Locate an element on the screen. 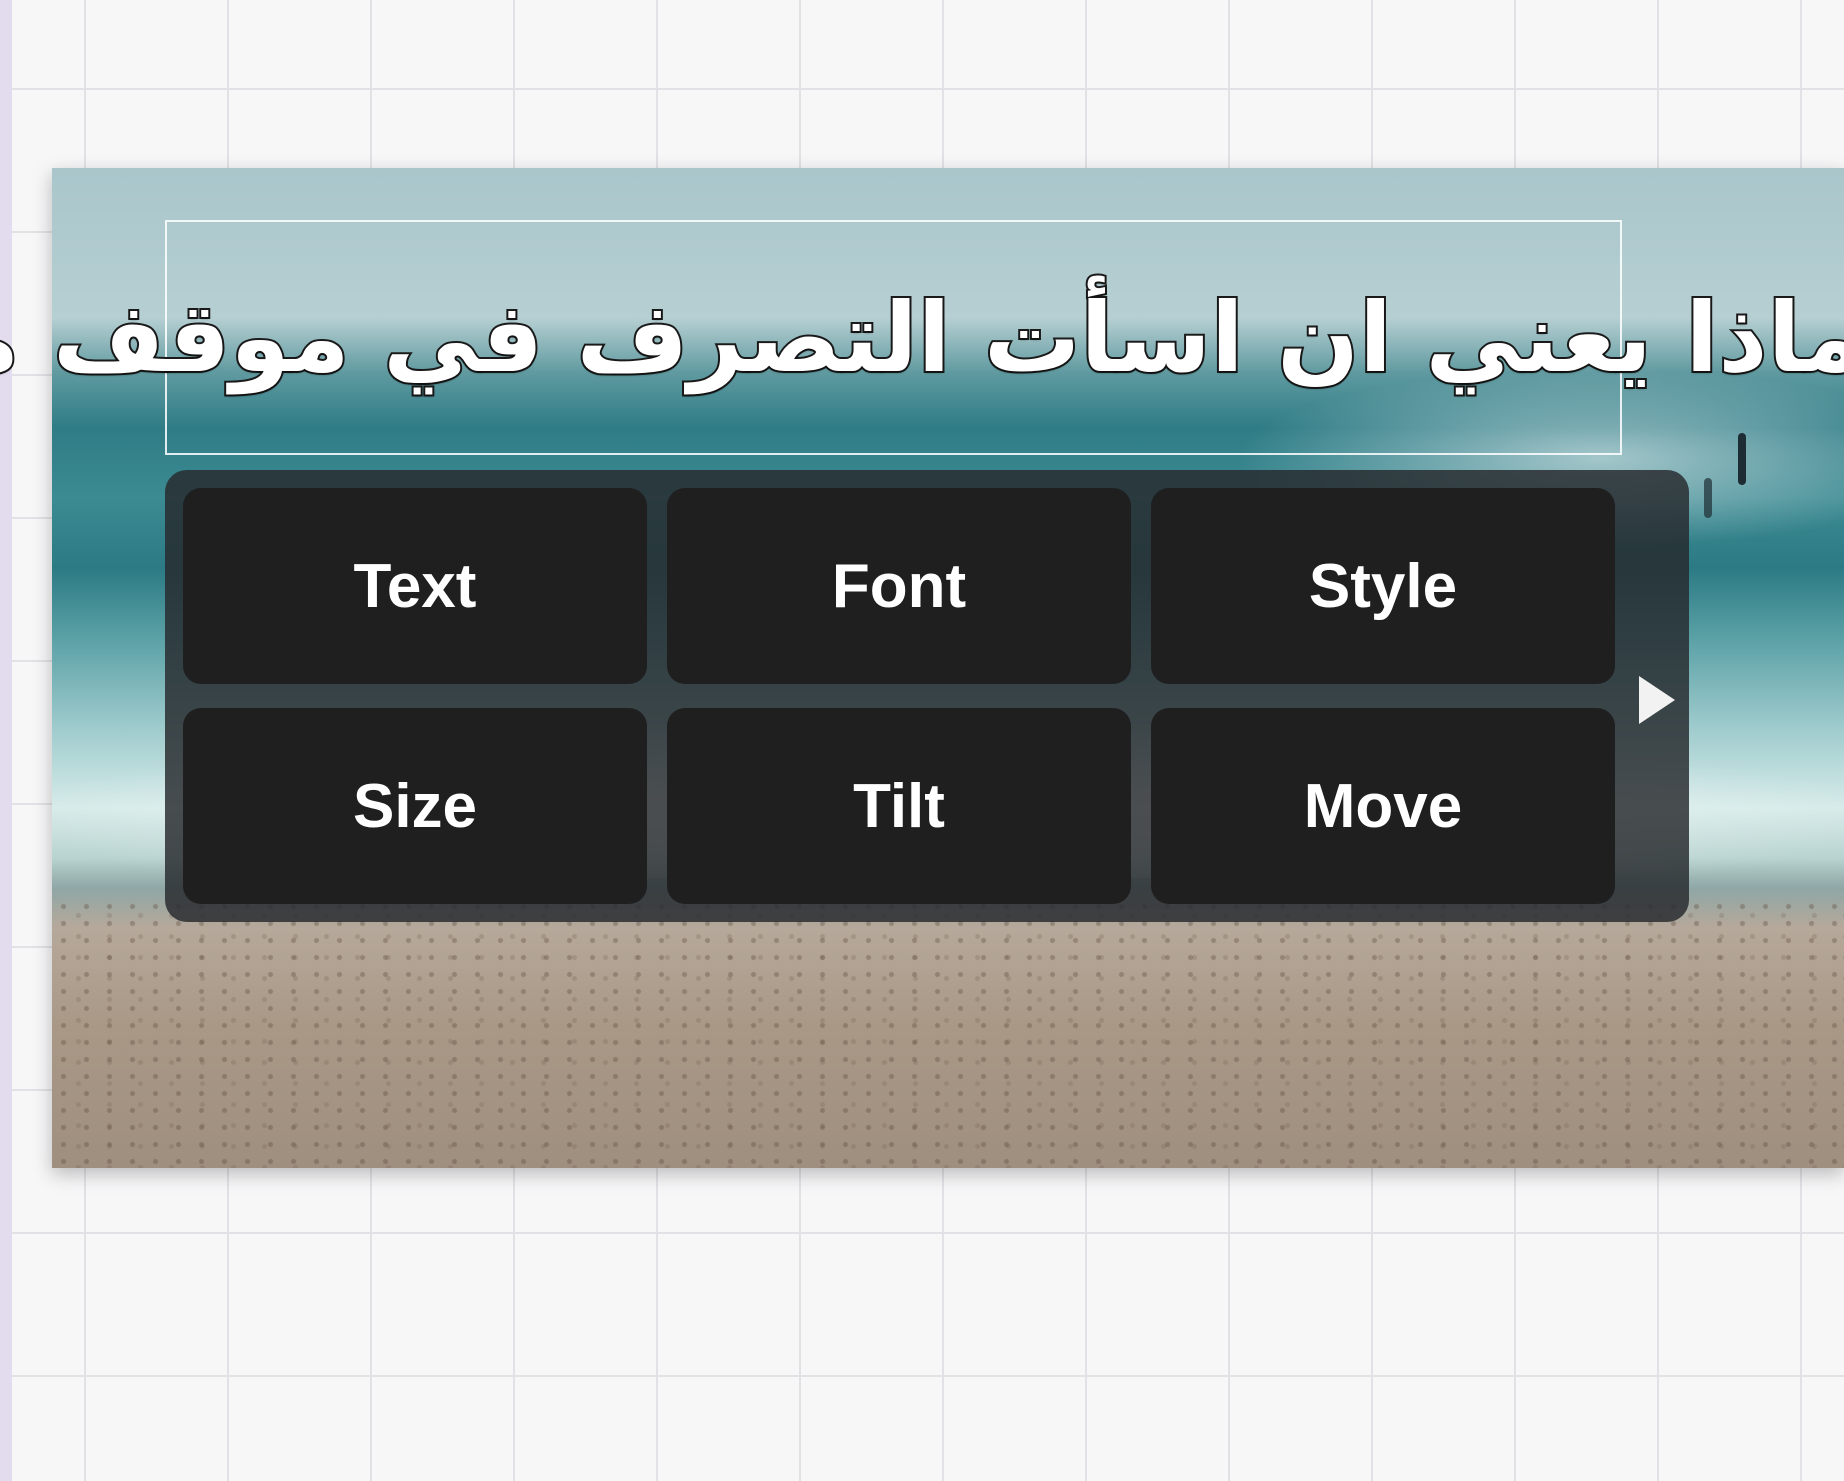 The height and width of the screenshot is (1481, 1844). font-button: Font is located at coordinates (899, 586).